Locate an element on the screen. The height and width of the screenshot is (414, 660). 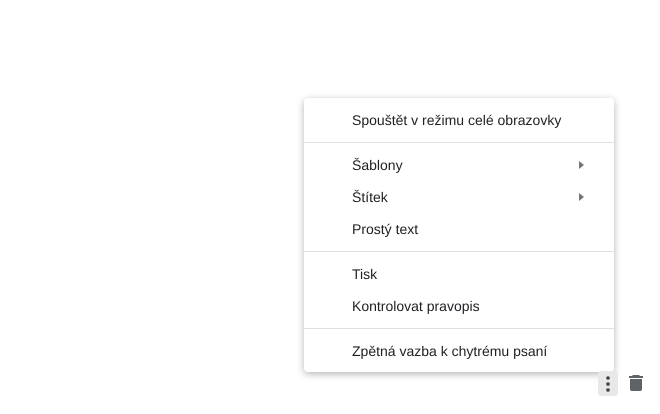
trash-icon is located at coordinates (636, 383).